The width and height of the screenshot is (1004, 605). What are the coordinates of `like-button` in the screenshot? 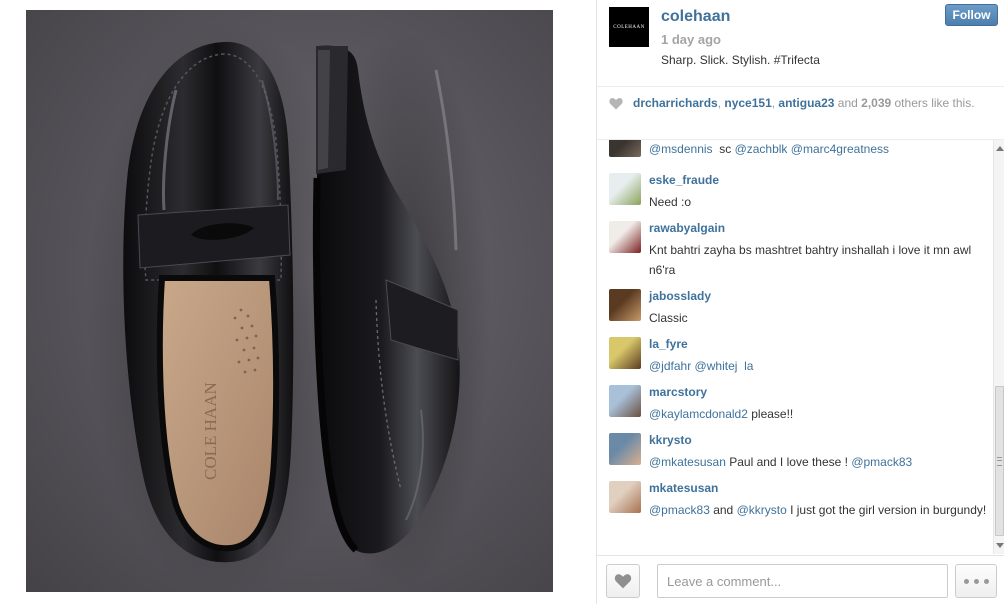 It's located at (623, 581).